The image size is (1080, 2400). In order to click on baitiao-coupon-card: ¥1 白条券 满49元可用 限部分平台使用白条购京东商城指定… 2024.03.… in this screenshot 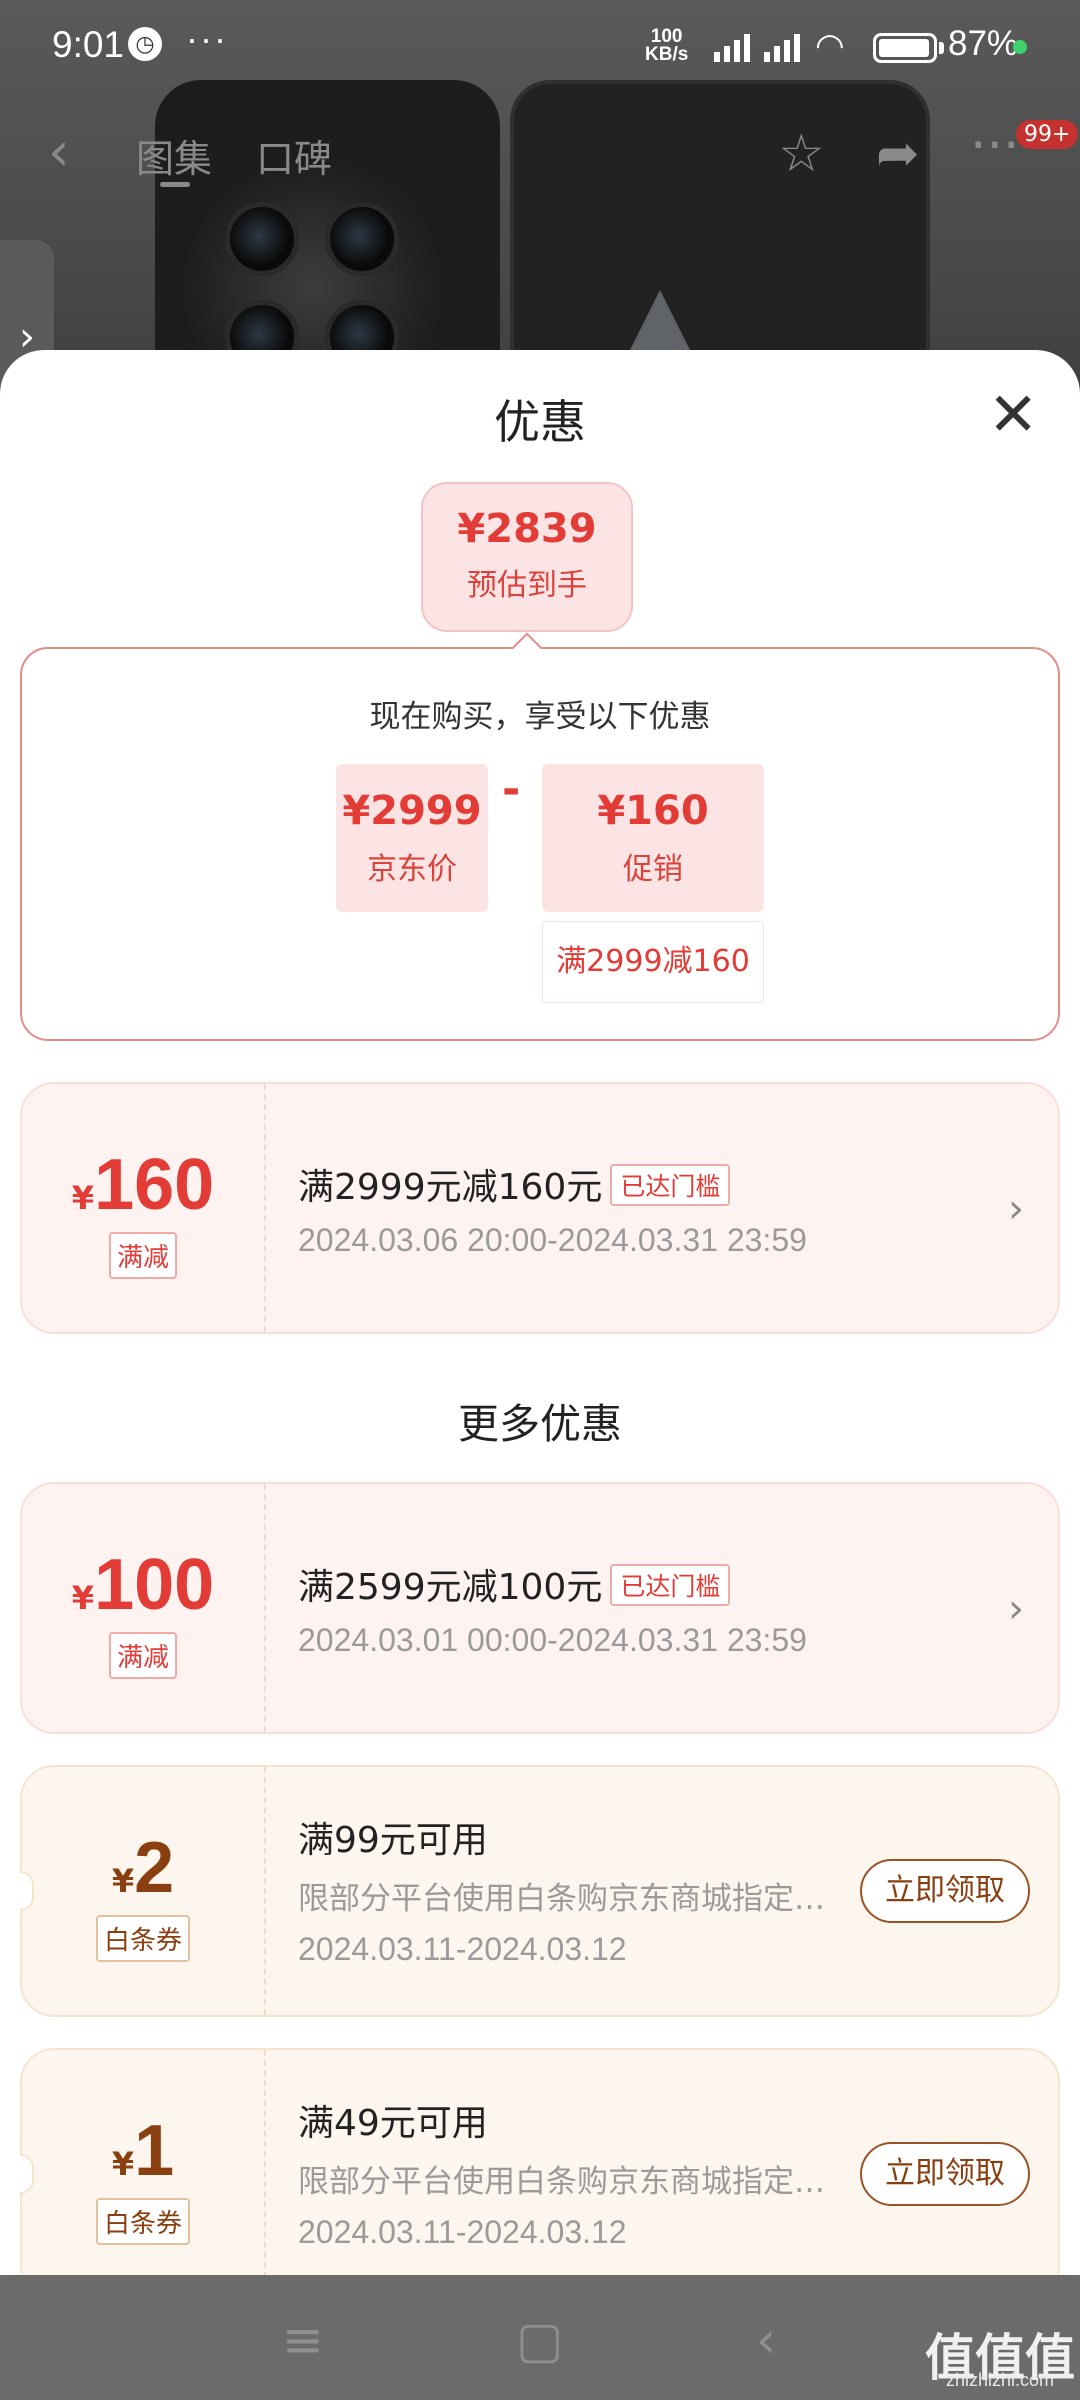, I will do `click(540, 2161)`.